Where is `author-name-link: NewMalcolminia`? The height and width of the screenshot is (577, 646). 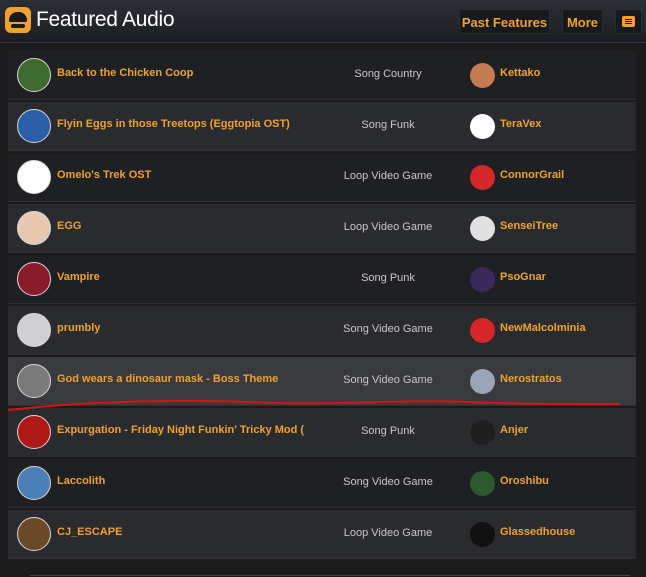
author-name-link: NewMalcolminia is located at coordinates (543, 328).